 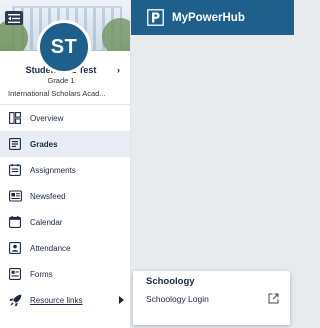 What do you see at coordinates (44, 144) in the screenshot?
I see `sidebar-item-label: Grades` at bounding box center [44, 144].